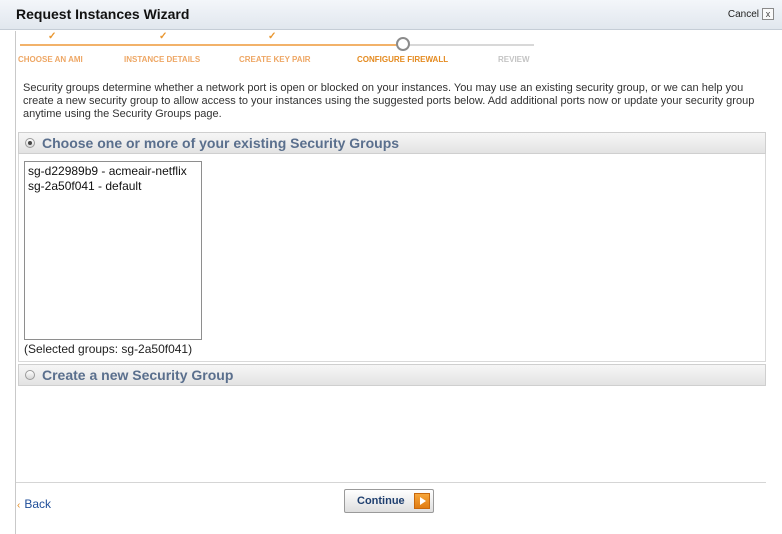 The width and height of the screenshot is (782, 534). What do you see at coordinates (38, 504) in the screenshot?
I see `back-label: Back` at bounding box center [38, 504].